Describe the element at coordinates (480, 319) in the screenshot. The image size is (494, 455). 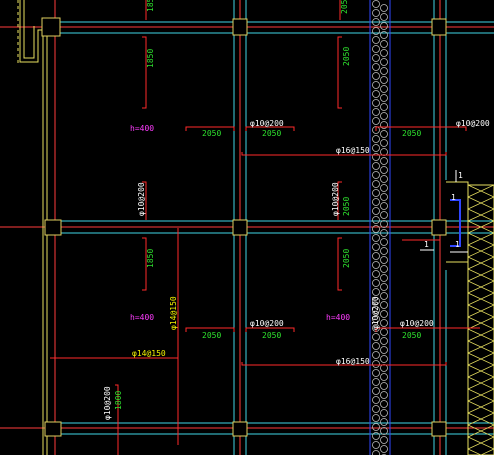
I see `hatch-lines` at that location.